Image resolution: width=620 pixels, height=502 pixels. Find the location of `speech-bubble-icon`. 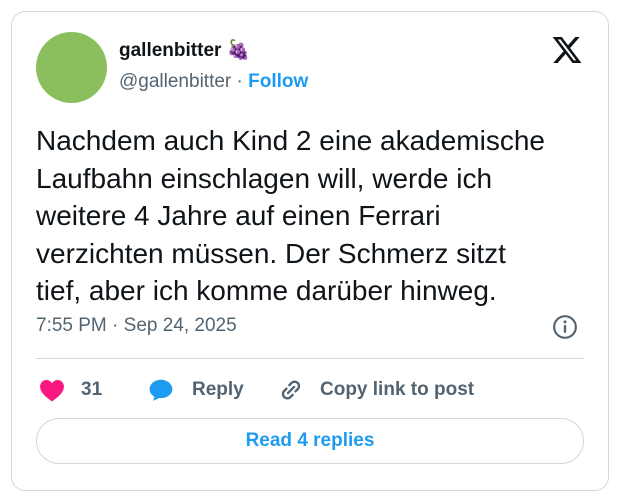

speech-bubble-icon is located at coordinates (161, 390).